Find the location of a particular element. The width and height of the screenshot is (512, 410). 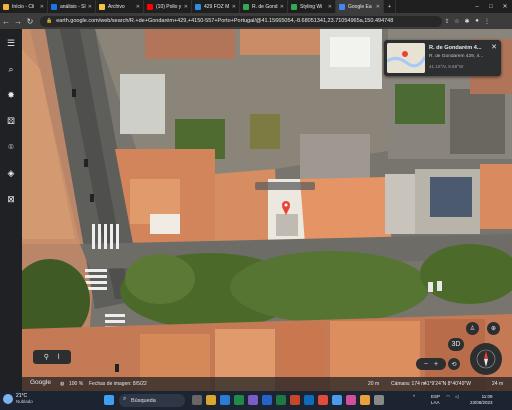

settings-gear-icon is located at coordinates (379, 400).